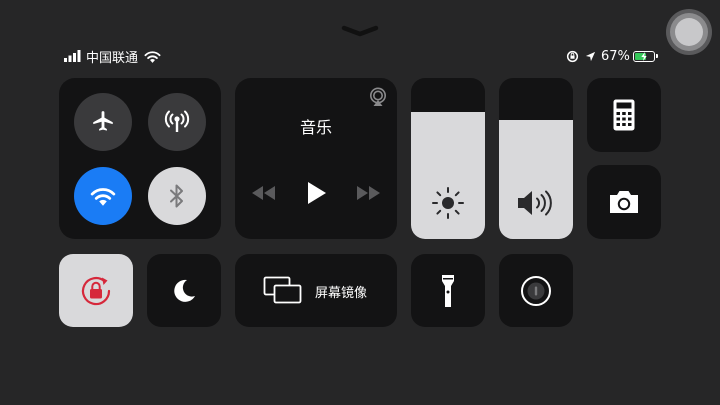 This screenshot has height=405, width=720. I want to click on charging-bolt-icon, so click(644, 56).